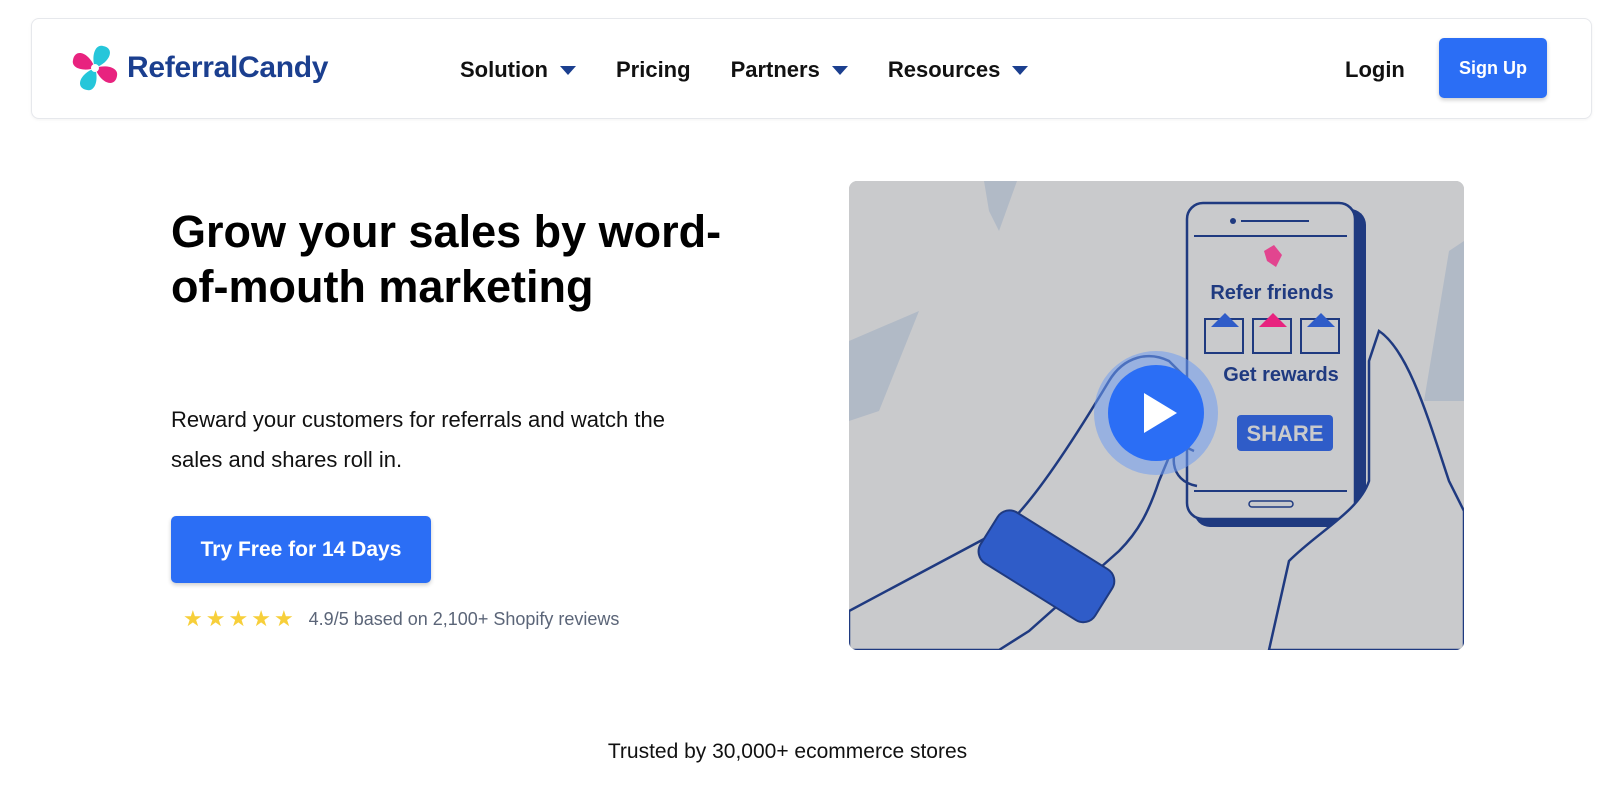 Image resolution: width=1600 pixels, height=790 pixels. What do you see at coordinates (228, 67) in the screenshot?
I see `logo-text: ReferralCandy` at bounding box center [228, 67].